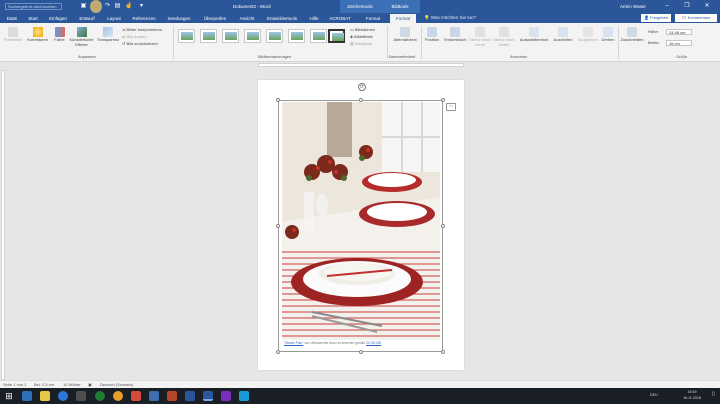 Image resolution: width=720 pixels, height=404 pixels. I want to click on share-button: 👤 Freigeben, so click(656, 18).